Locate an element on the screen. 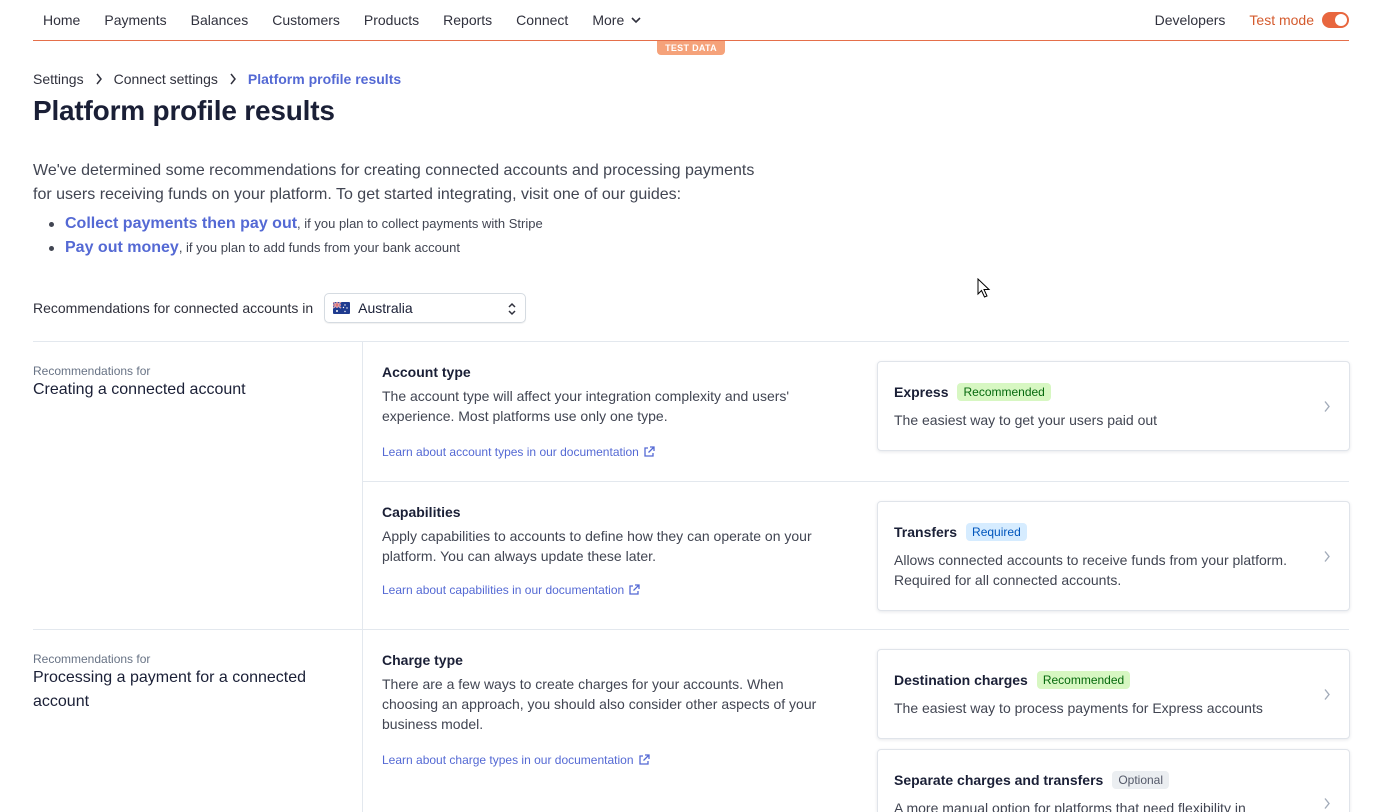  nav-more: More is located at coordinates (616, 20).